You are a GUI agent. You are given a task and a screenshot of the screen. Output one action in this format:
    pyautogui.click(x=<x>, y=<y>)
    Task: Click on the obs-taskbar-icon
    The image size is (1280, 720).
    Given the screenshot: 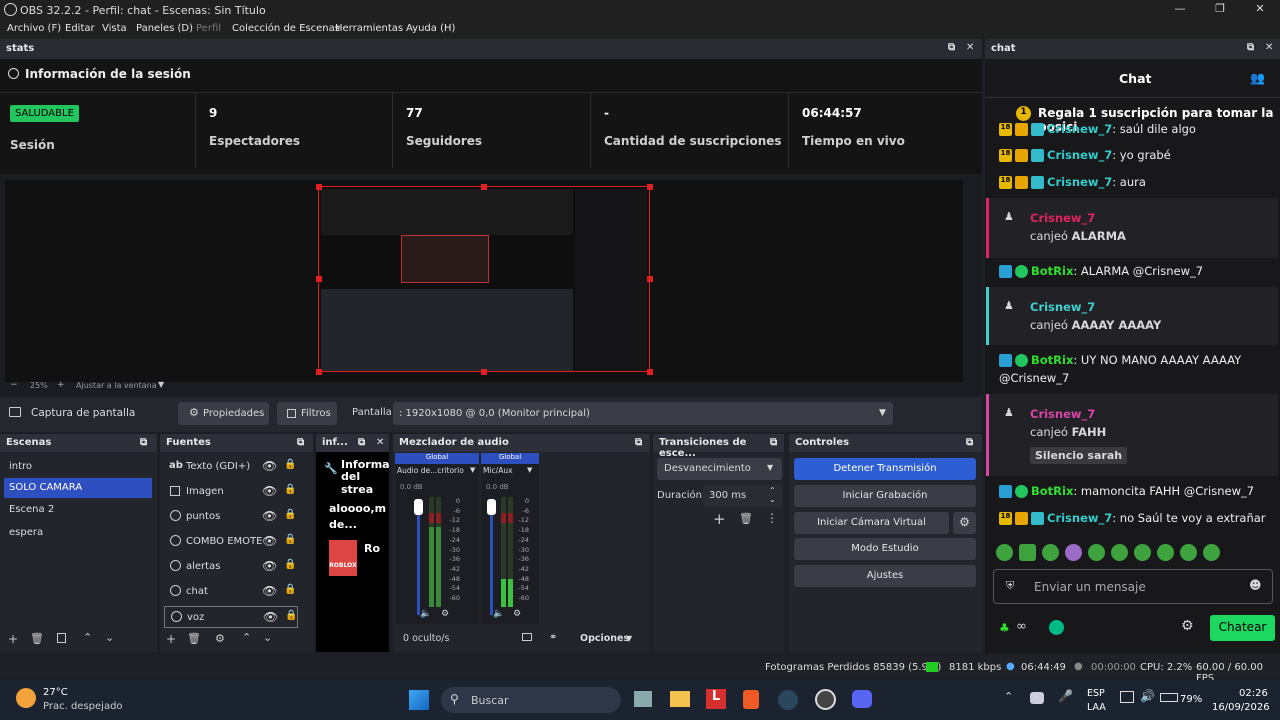 What is the action you would take?
    pyautogui.click(x=825, y=699)
    